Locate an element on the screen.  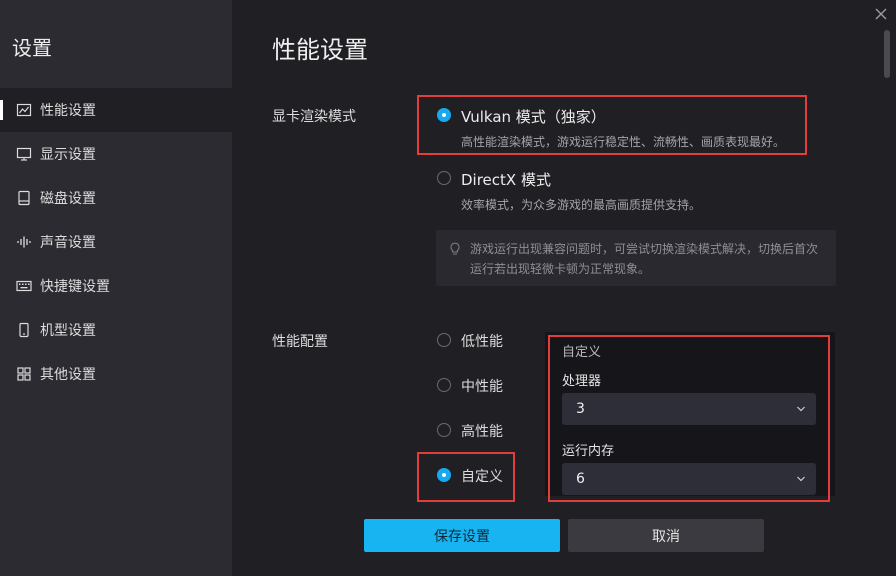
perf-option-label: 高性能 is located at coordinates (482, 432).